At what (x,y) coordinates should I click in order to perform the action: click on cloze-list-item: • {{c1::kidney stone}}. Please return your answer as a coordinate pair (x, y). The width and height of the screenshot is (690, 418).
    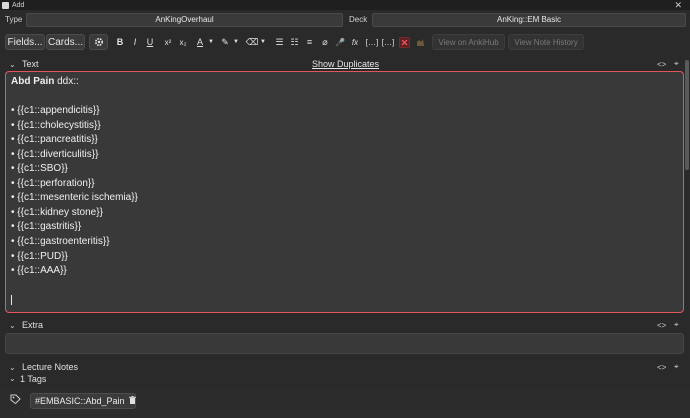
    Looking at the image, I should click on (57, 212).